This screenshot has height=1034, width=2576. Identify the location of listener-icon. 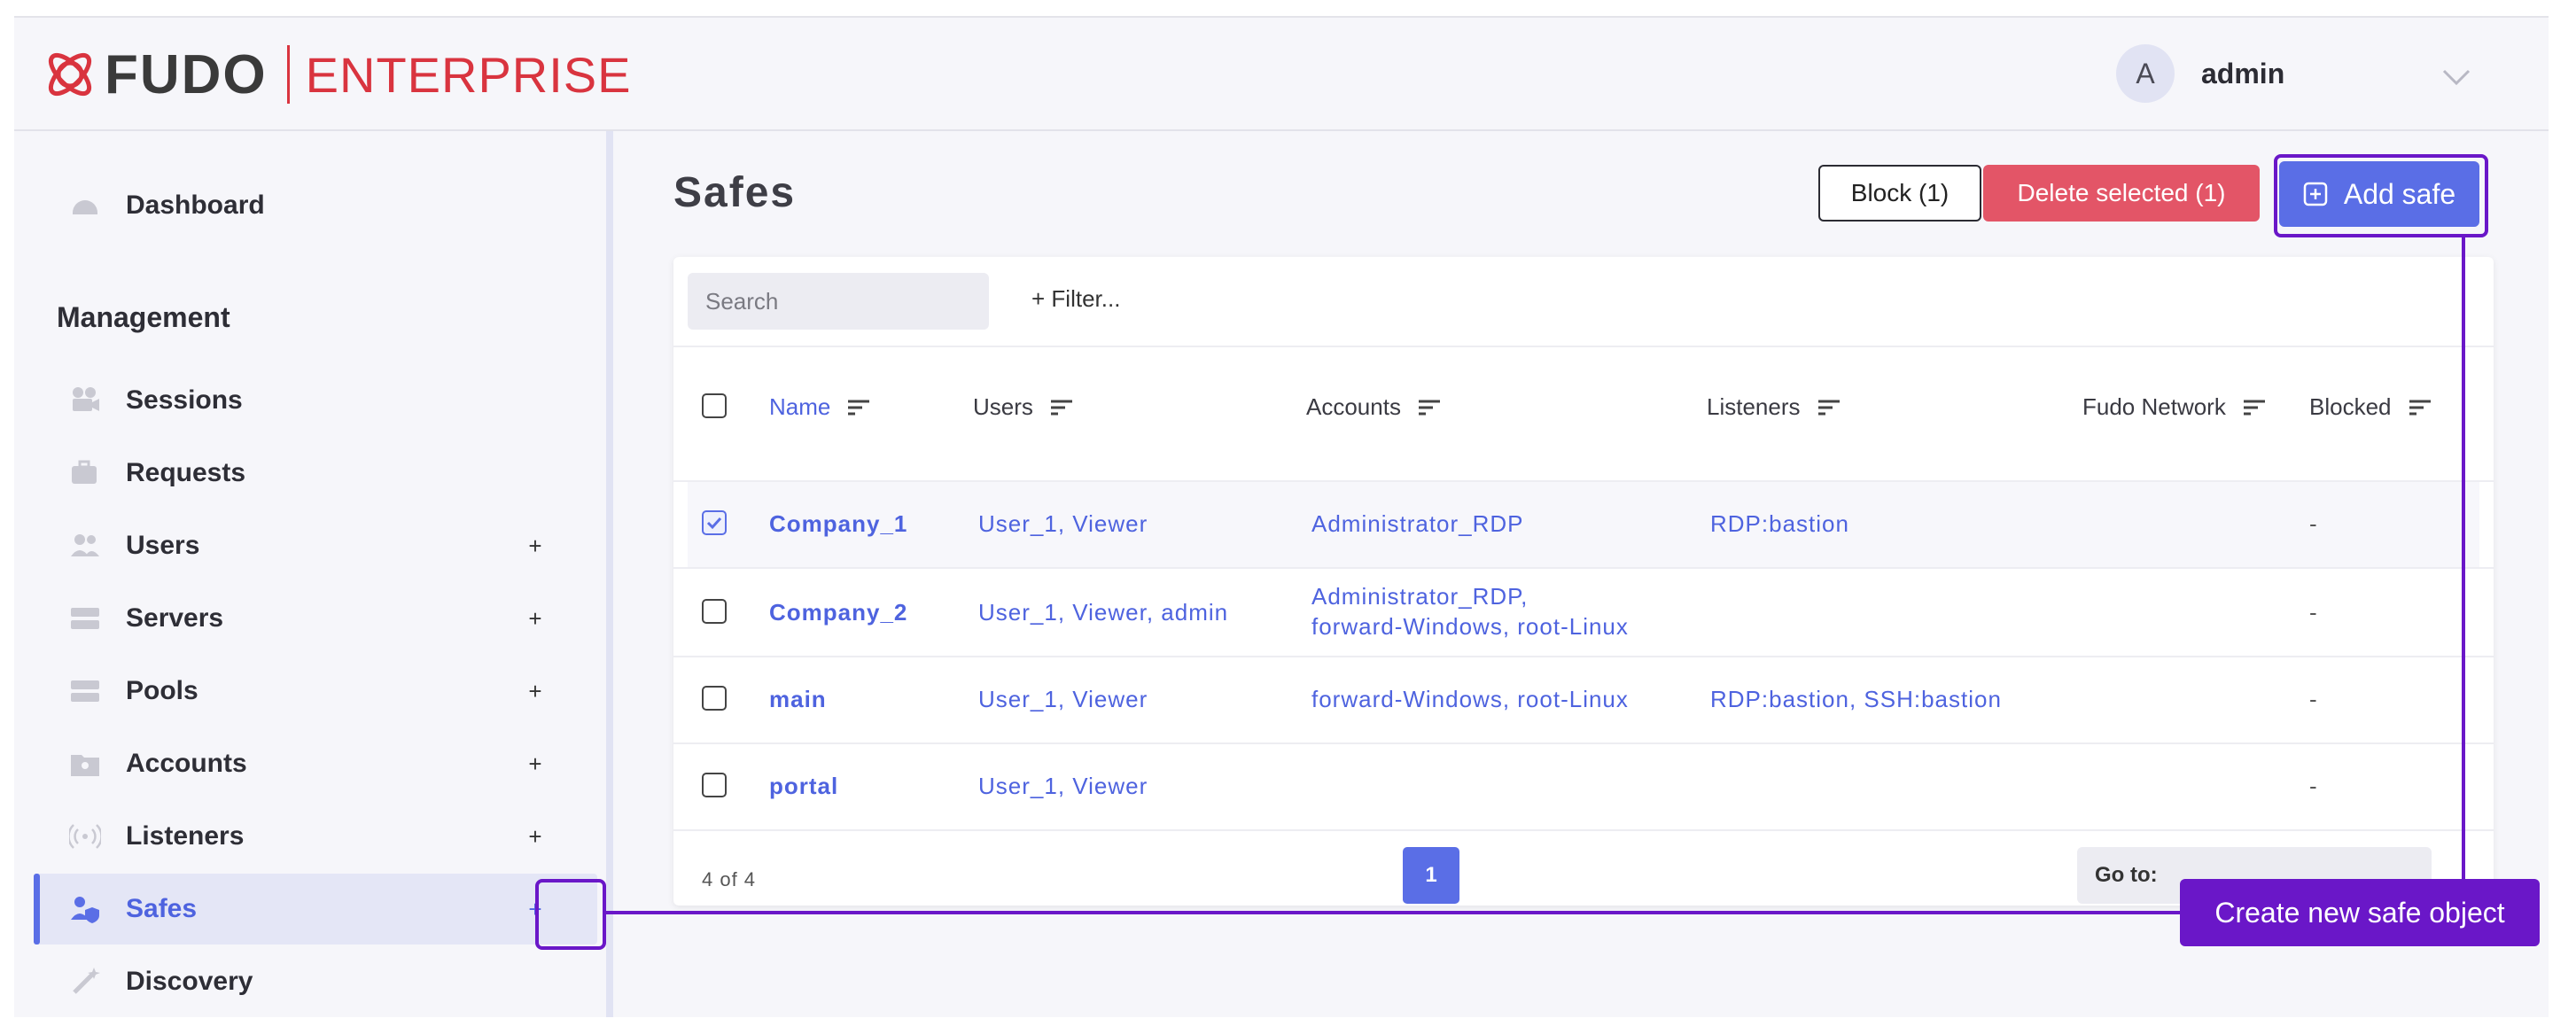
(85, 836).